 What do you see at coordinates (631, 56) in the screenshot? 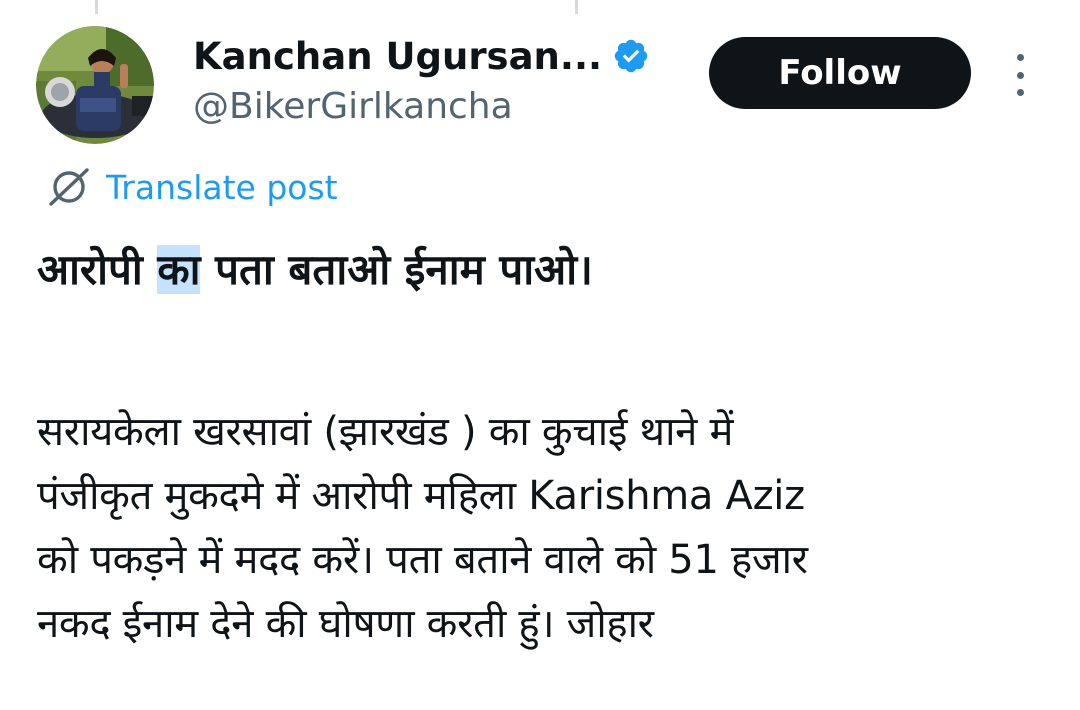
I see `verified-badge-icon` at bounding box center [631, 56].